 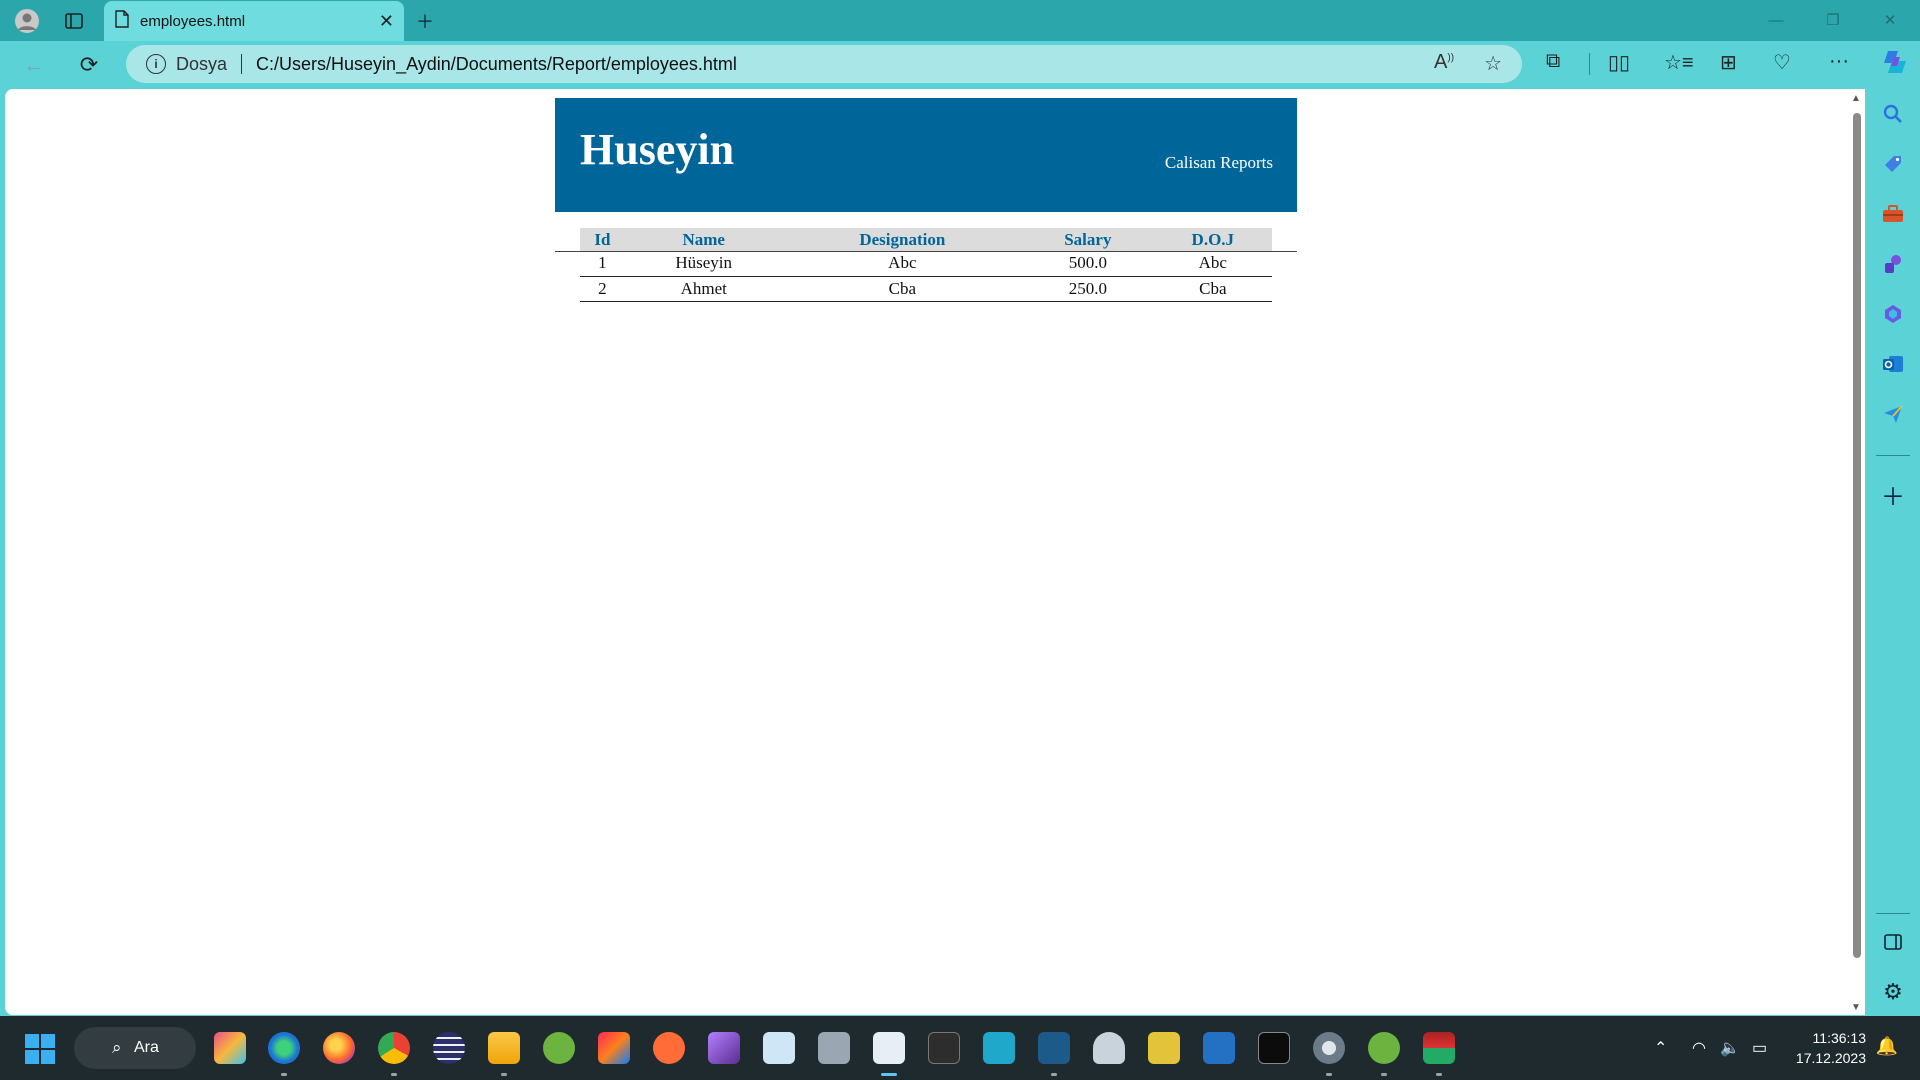 I want to click on remote-desktop-app-icon, so click(x=999, y=1048).